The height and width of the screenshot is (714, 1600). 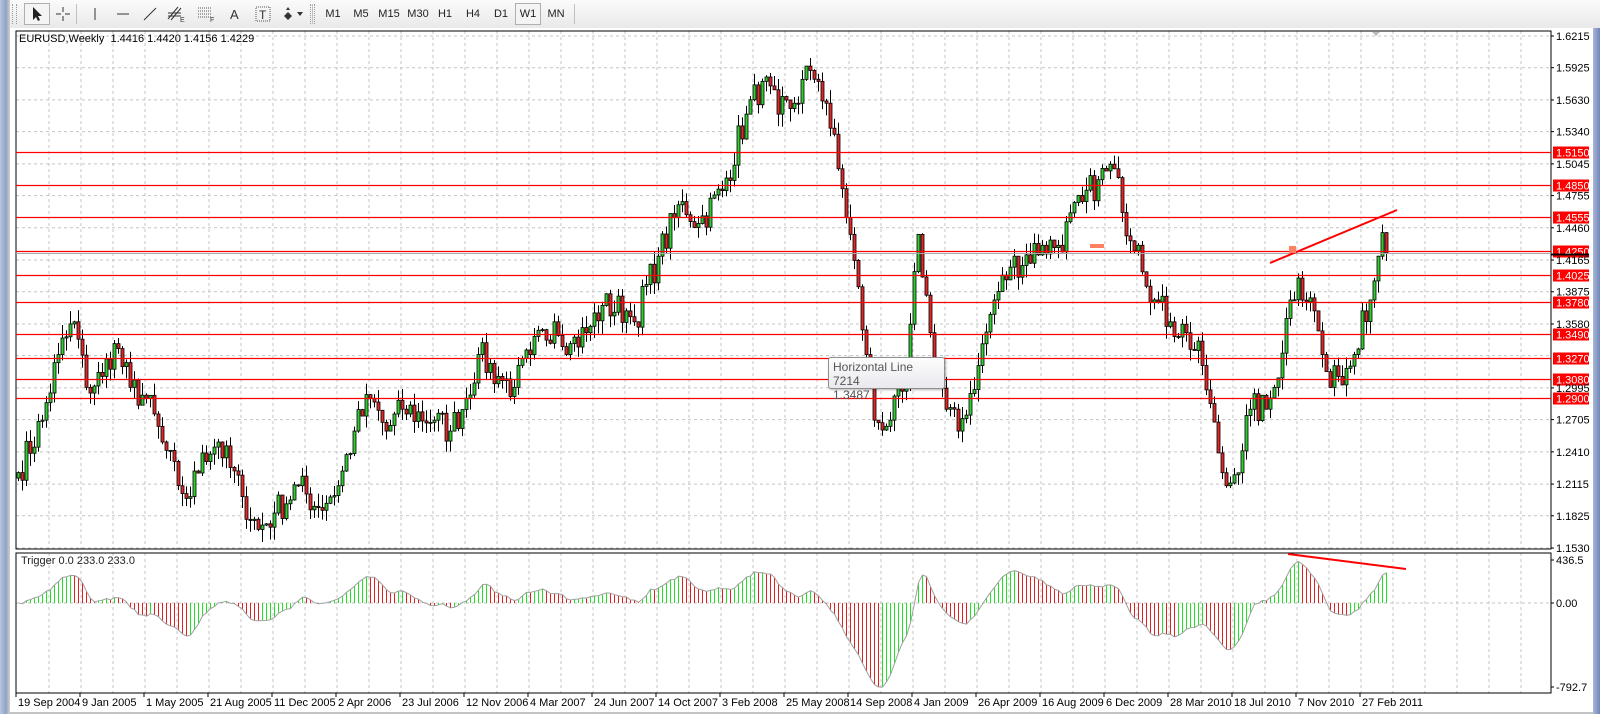 What do you see at coordinates (1573, 229) in the screenshot?
I see `price-axis-label: 1.4460` at bounding box center [1573, 229].